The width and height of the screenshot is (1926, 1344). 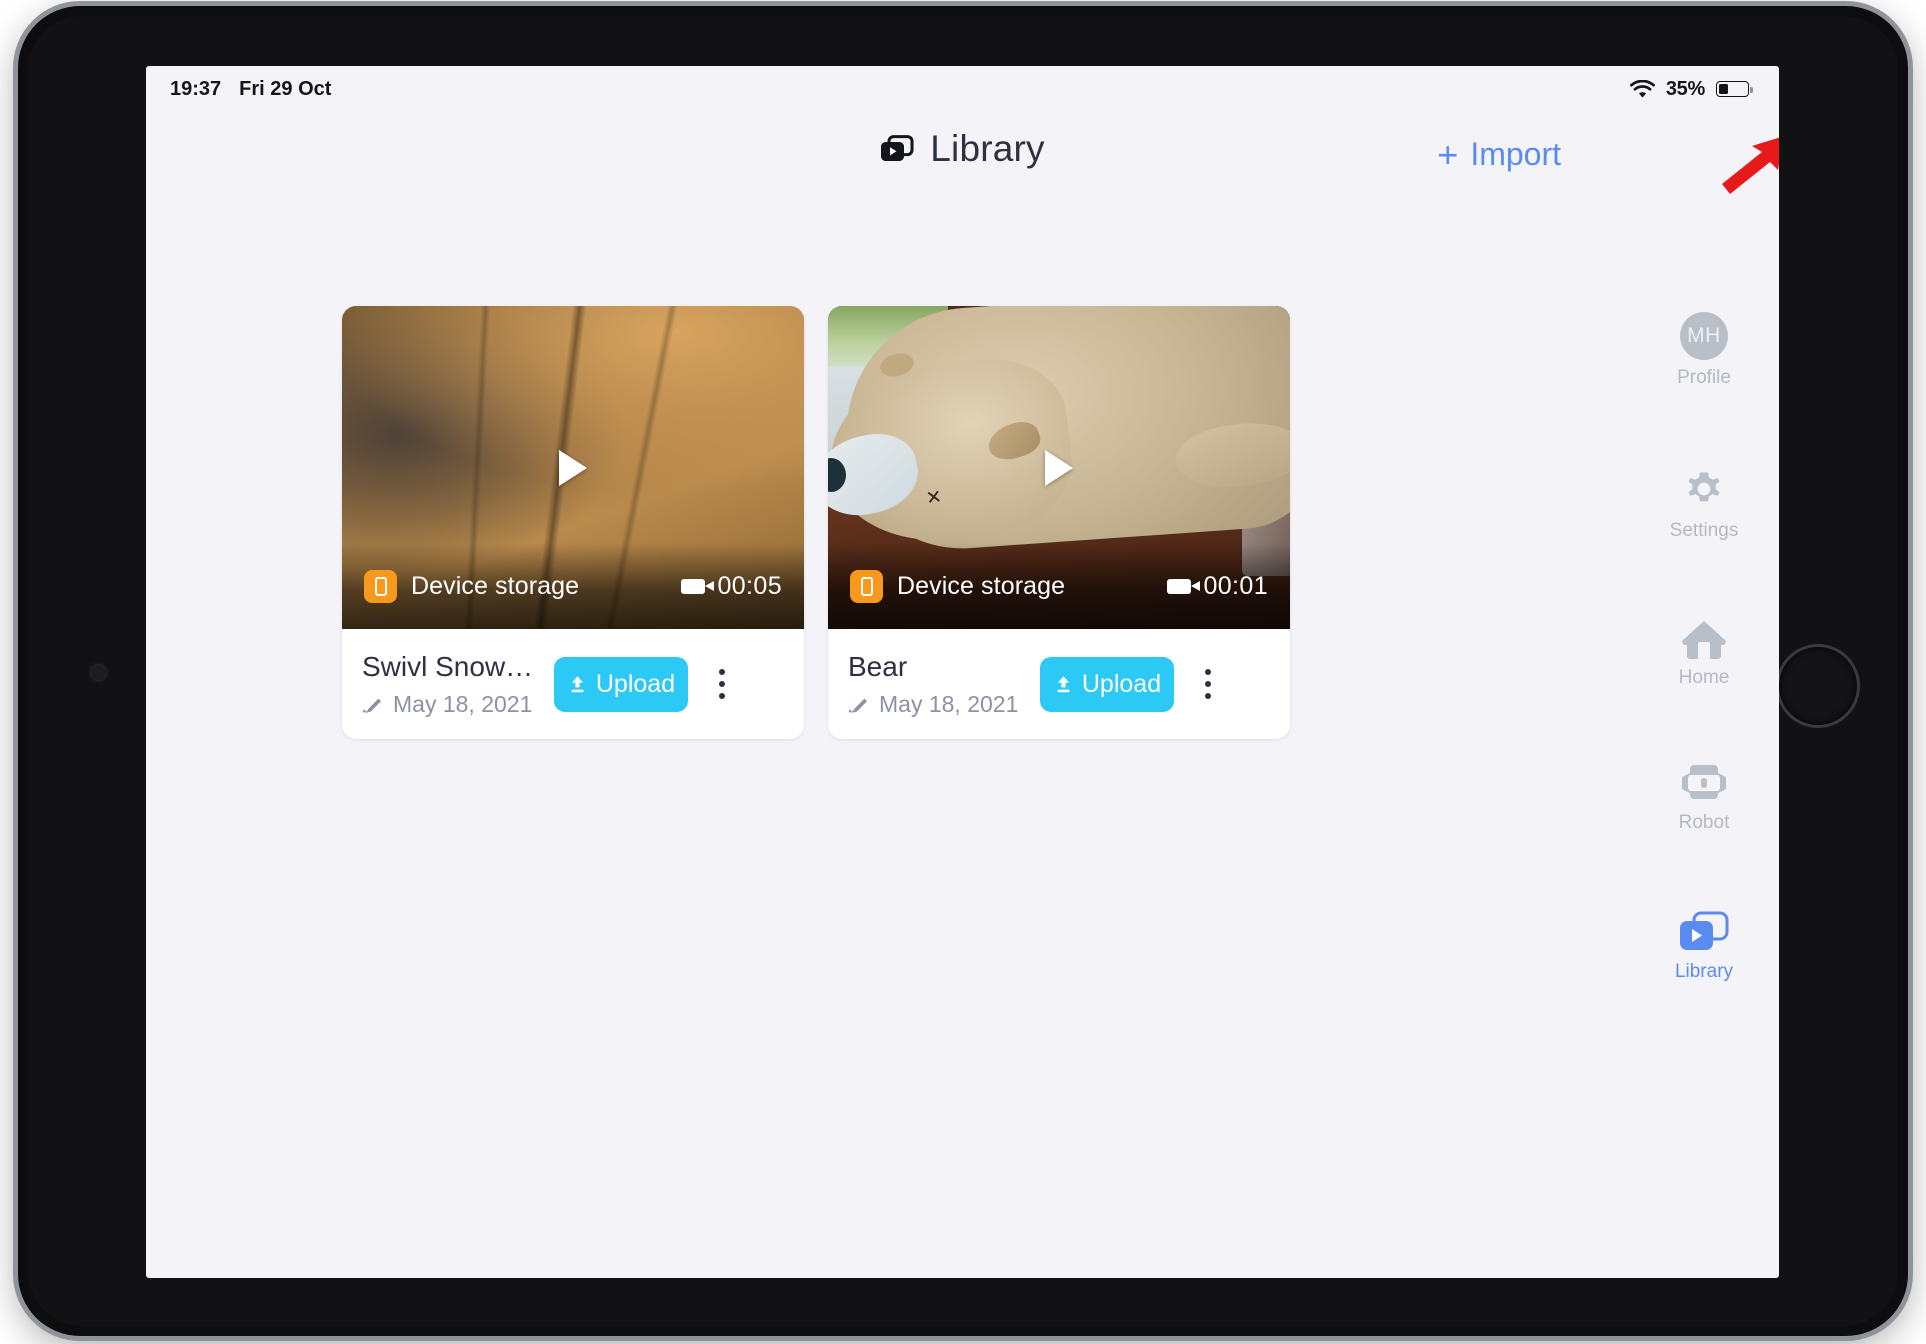 I want to click on card-meta: Bear May 18, 2021, so click(x=938, y=684).